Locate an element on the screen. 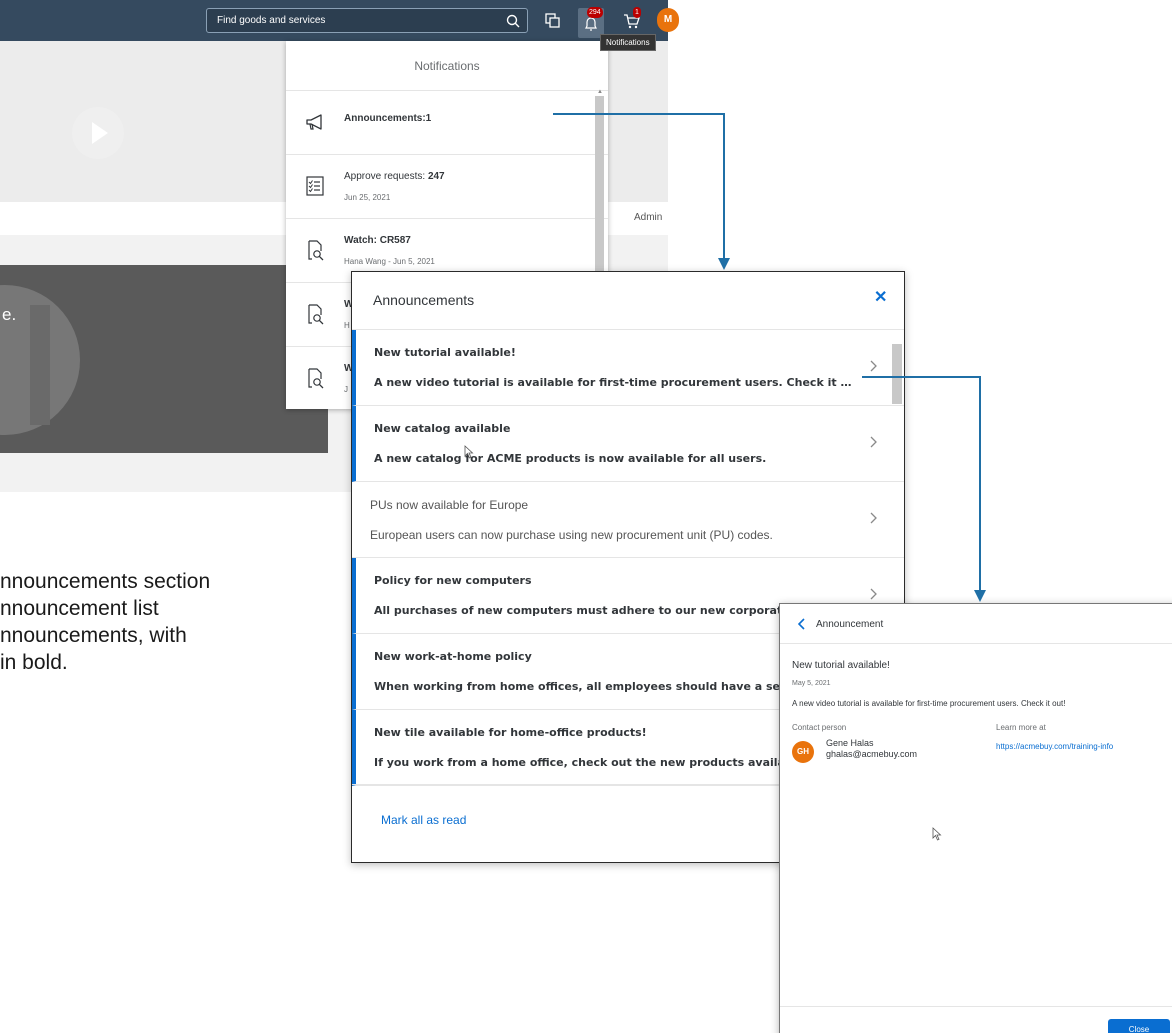  video-thumbnail: e. is located at coordinates (164, 359).